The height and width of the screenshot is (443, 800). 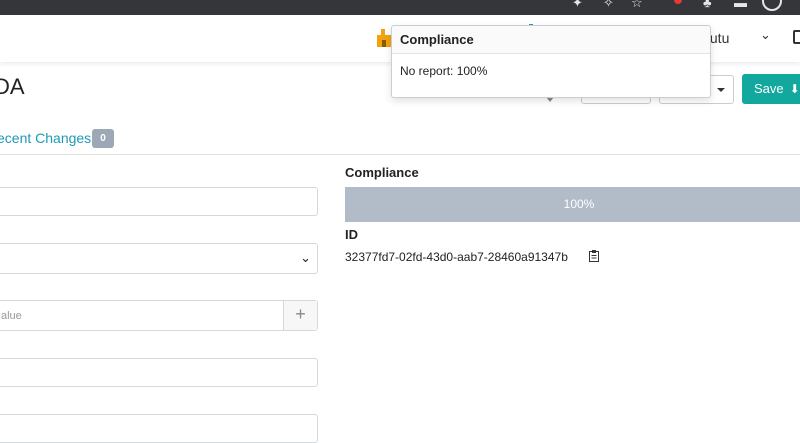 I want to click on id-label: ID, so click(x=351, y=234).